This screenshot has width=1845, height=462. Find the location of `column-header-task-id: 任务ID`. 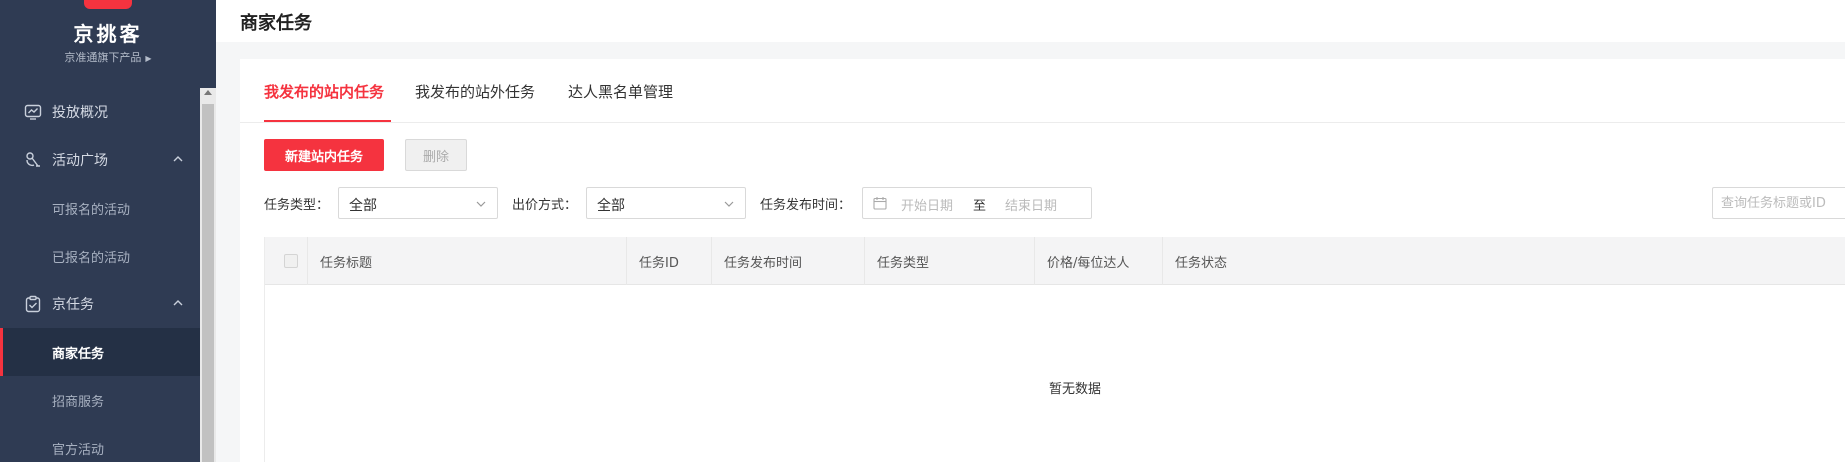

column-header-task-id: 任务ID is located at coordinates (669, 261).